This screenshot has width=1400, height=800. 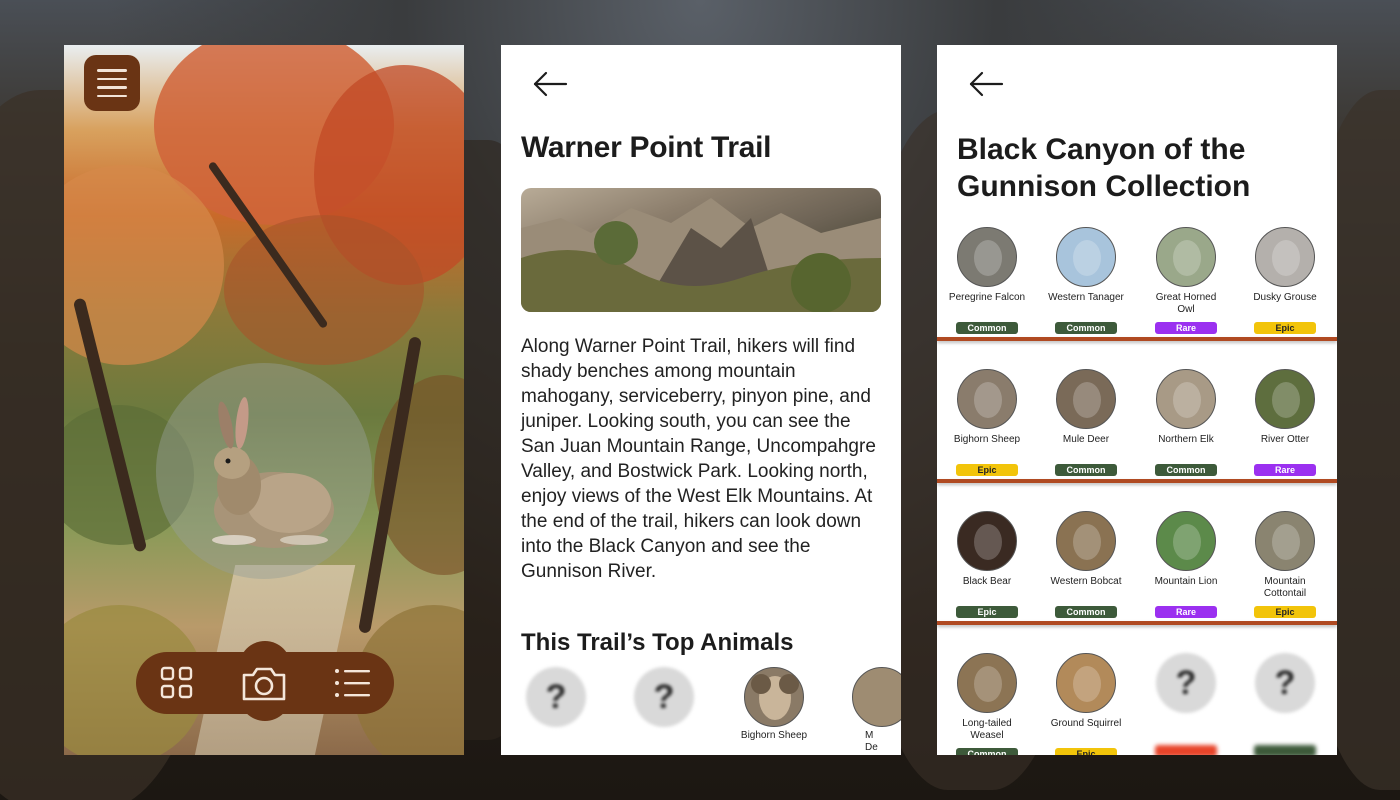 I want to click on animal-name: Mule Deer, so click(x=1086, y=439).